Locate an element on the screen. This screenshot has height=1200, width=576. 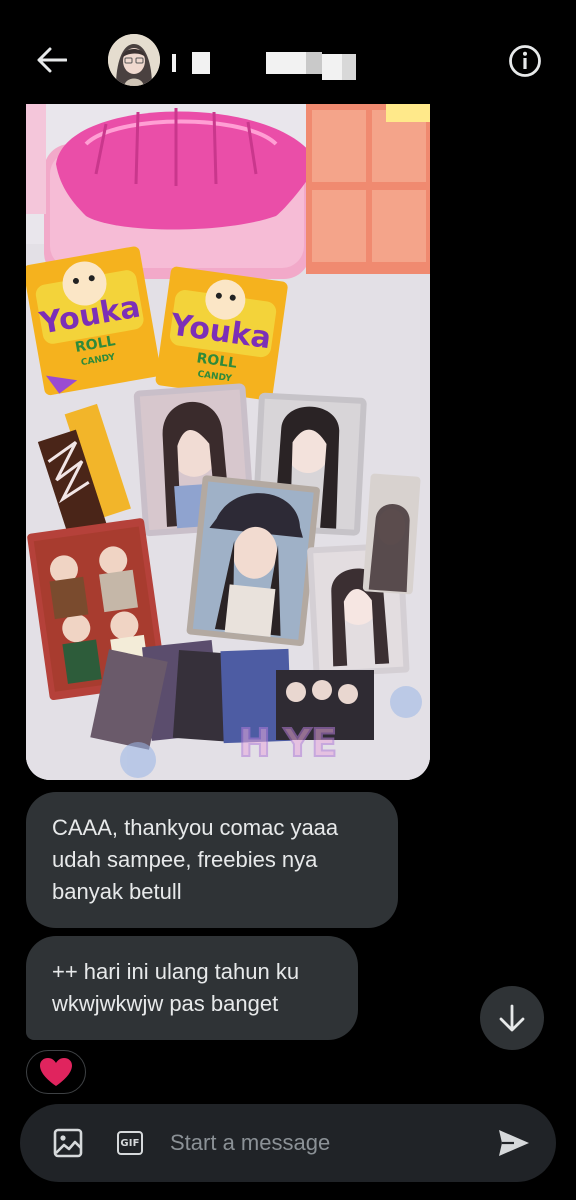
arrow-left-icon is located at coordinates (52, 60).